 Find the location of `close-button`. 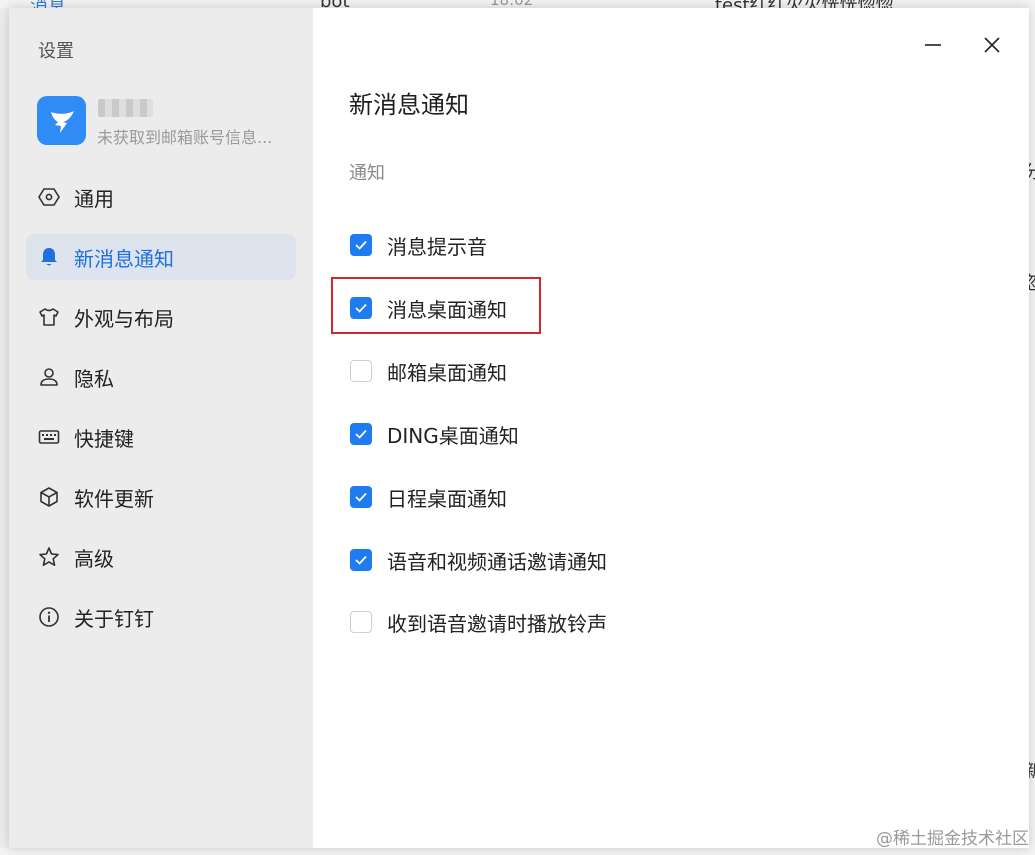

close-button is located at coordinates (992, 47).